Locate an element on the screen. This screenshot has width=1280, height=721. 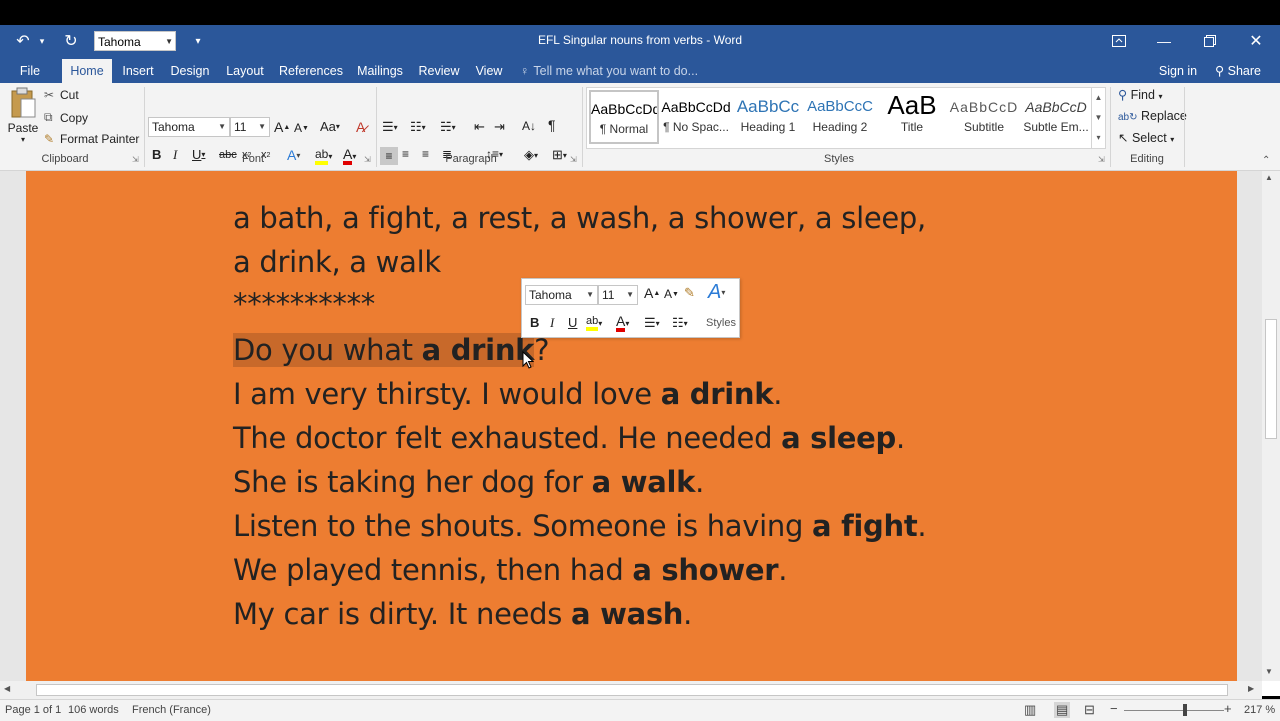
paste-button: Paste ▾ is located at coordinates (23, 118).